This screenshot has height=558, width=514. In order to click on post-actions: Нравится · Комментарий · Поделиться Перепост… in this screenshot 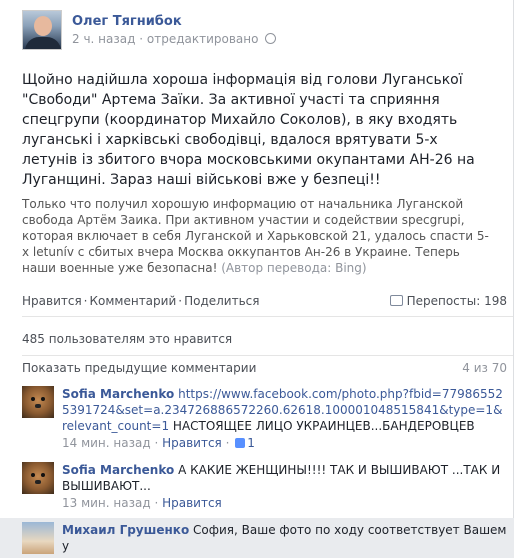, I will do `click(256, 301)`.